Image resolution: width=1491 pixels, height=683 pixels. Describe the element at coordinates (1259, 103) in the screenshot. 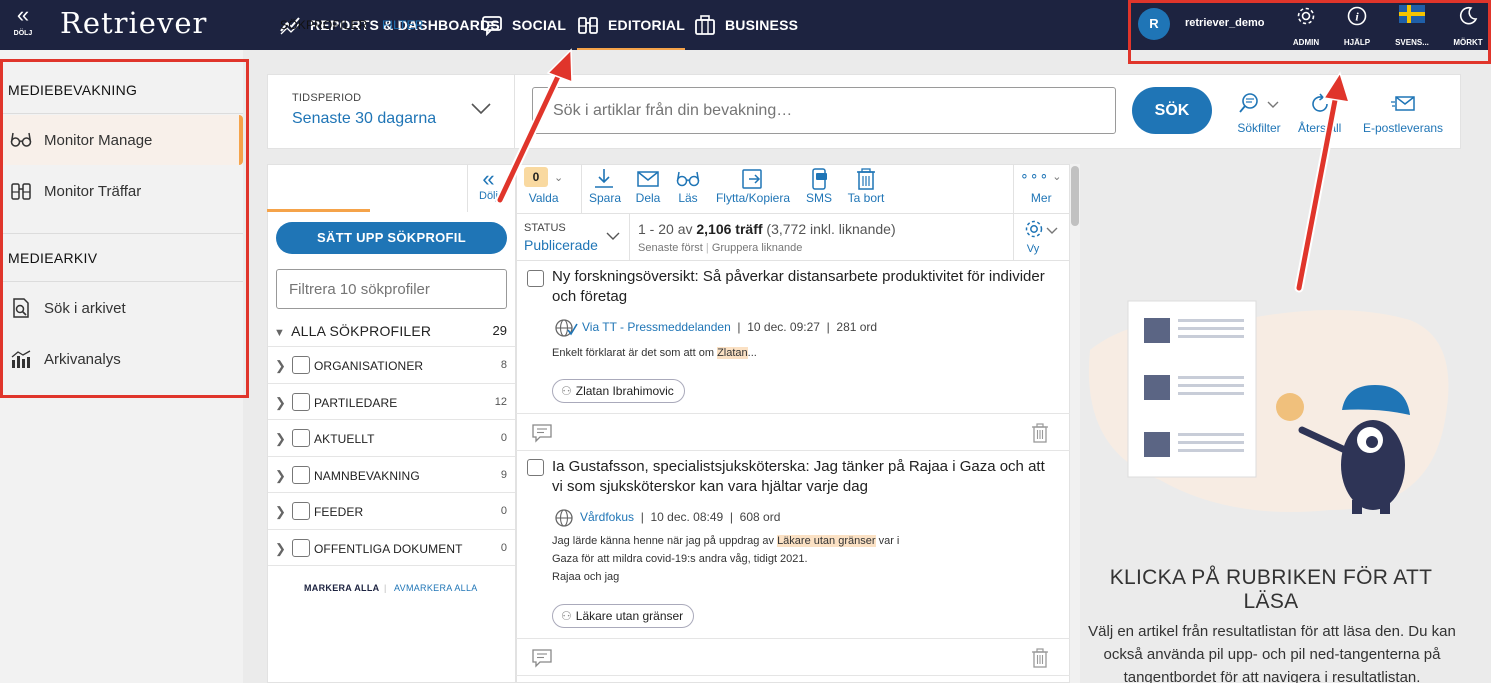

I see `search-filter-icon` at that location.